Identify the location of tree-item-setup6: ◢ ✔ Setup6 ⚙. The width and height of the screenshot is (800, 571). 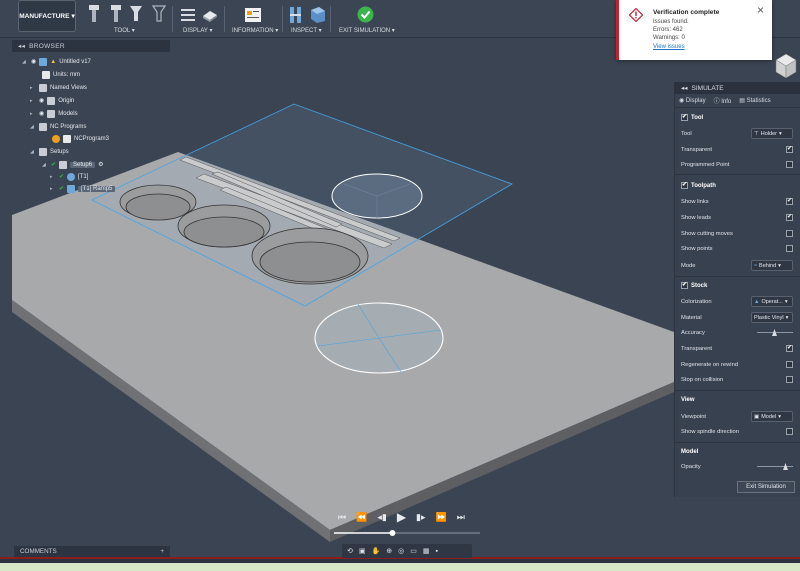
(72, 164).